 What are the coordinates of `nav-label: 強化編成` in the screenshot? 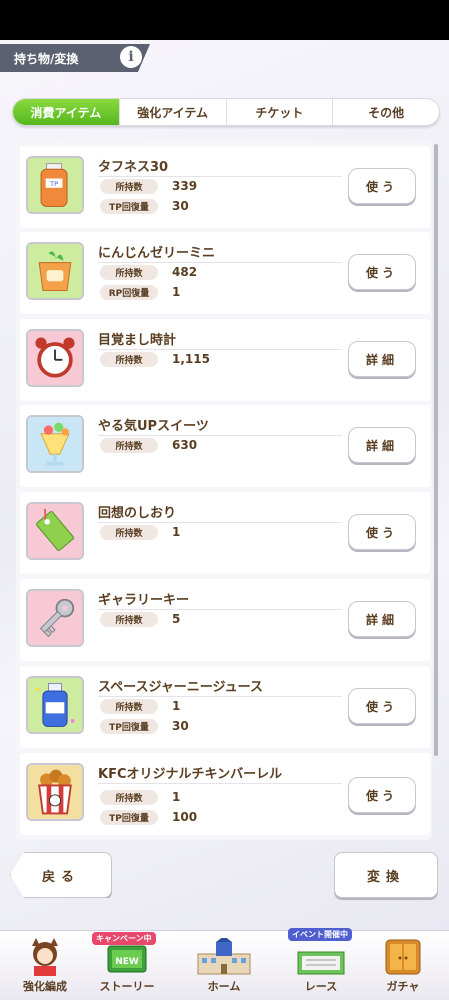 It's located at (45, 986).